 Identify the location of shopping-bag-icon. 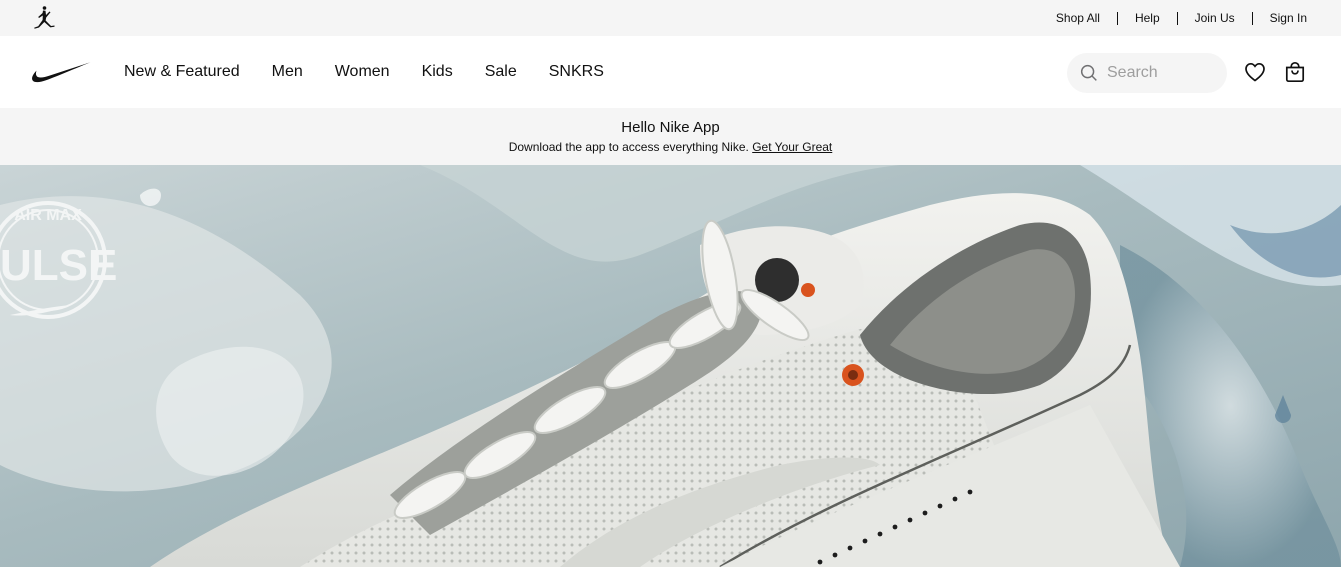
(1295, 72).